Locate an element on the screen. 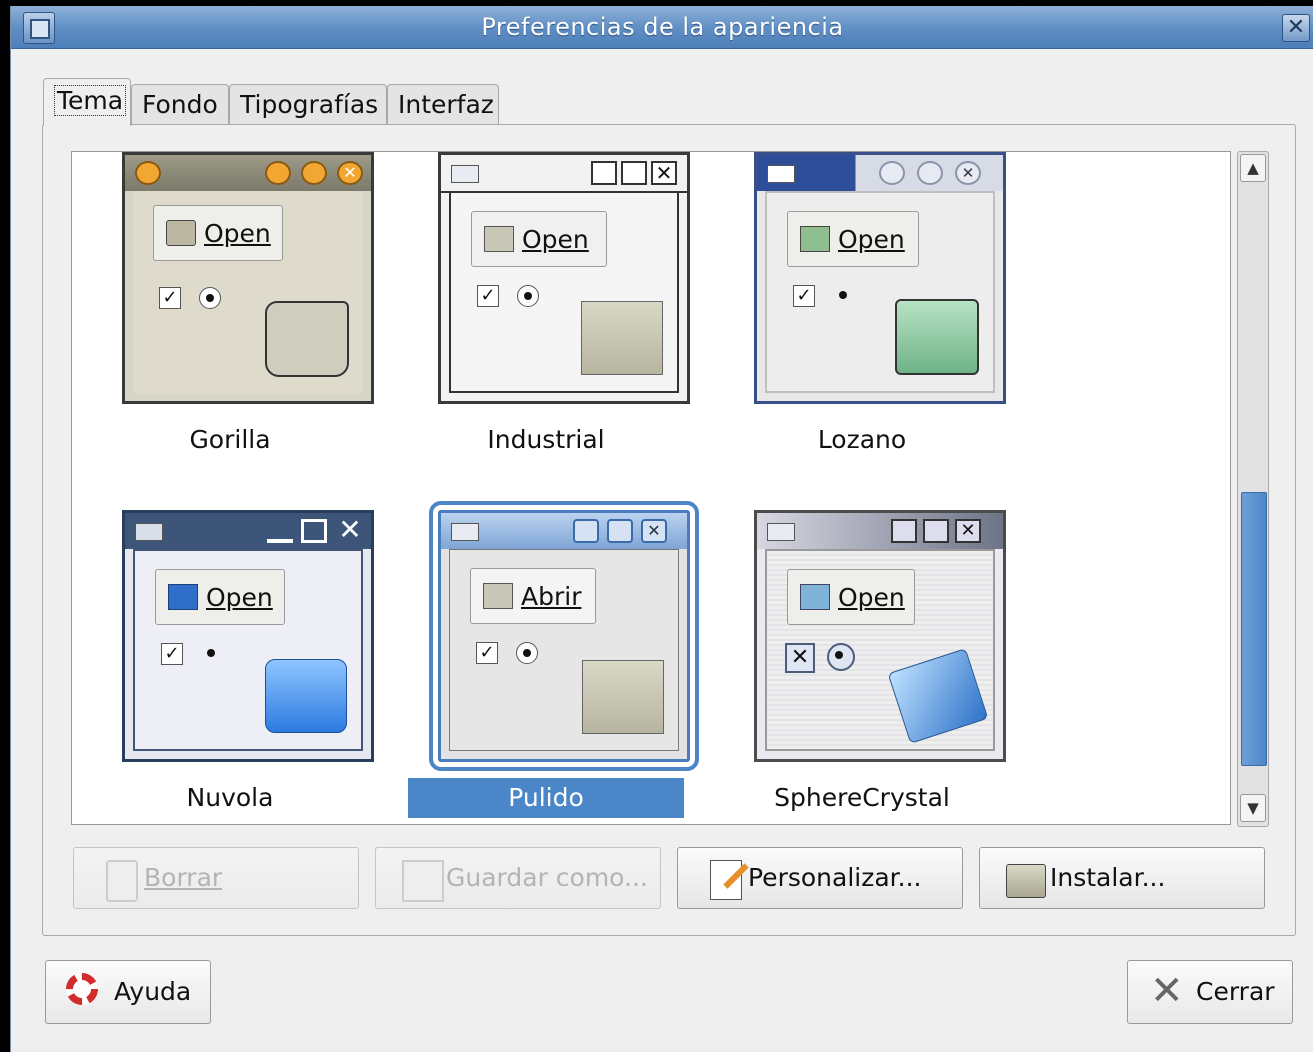 The width and height of the screenshot is (1313, 1052). tab-interfaz: Interfaz is located at coordinates (443, 104).